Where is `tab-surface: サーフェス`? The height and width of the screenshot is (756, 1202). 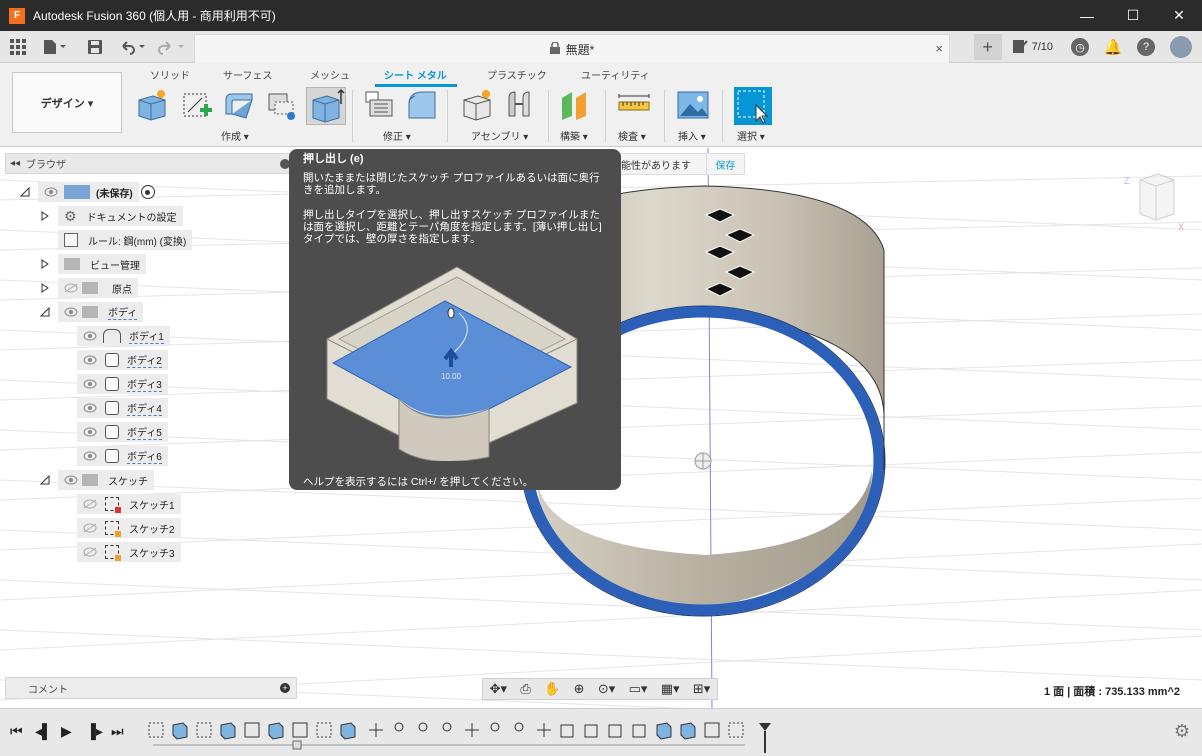 tab-surface: サーフェス is located at coordinates (247, 74).